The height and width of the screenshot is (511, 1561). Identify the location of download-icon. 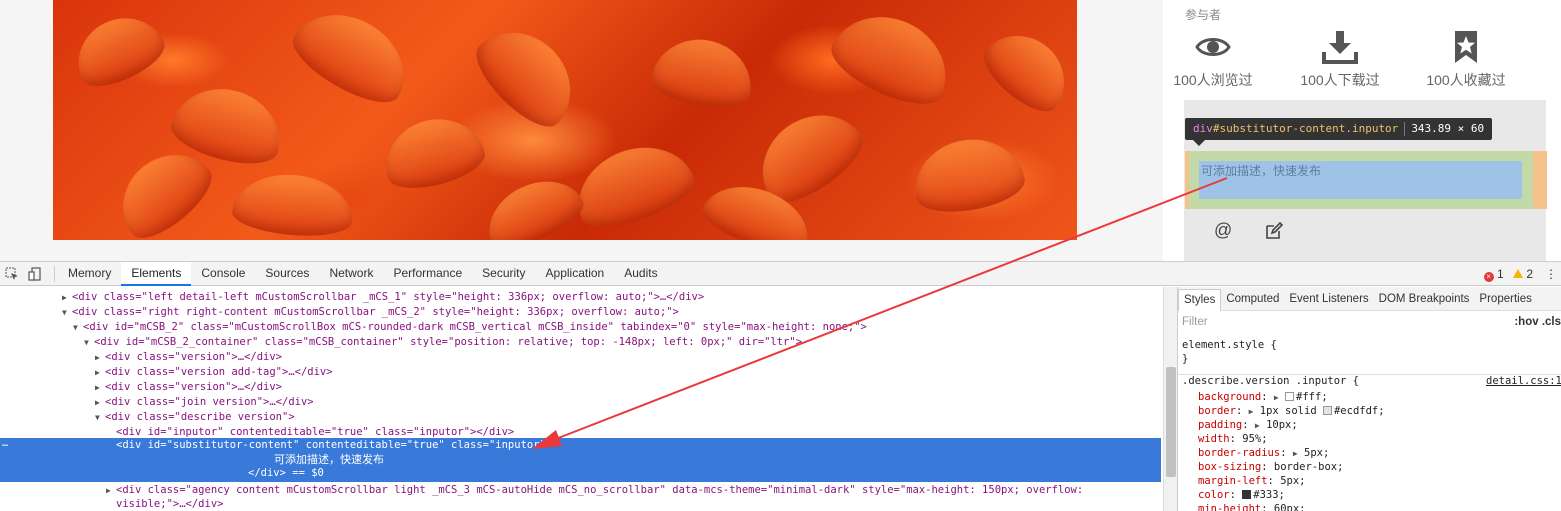
(1340, 47).